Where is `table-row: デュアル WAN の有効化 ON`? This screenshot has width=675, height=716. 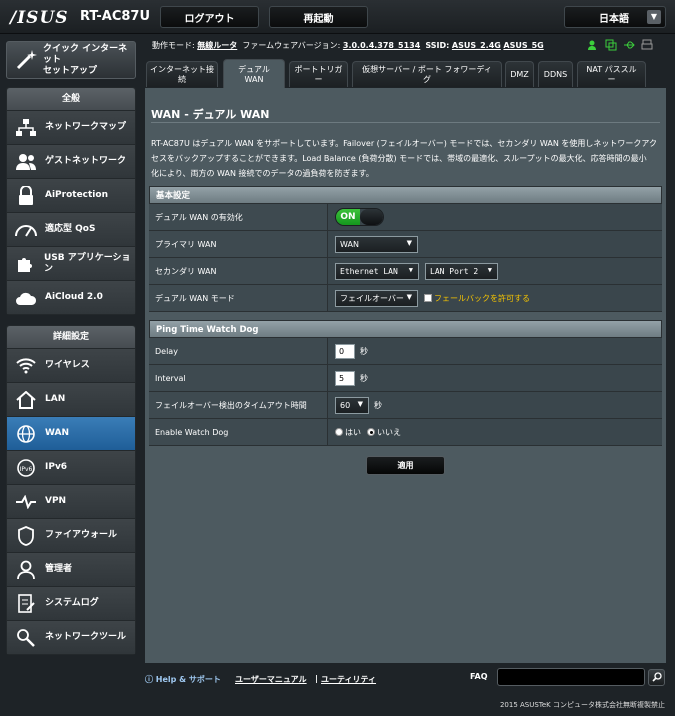
table-row: デュアル WAN の有効化 ON is located at coordinates (405, 217).